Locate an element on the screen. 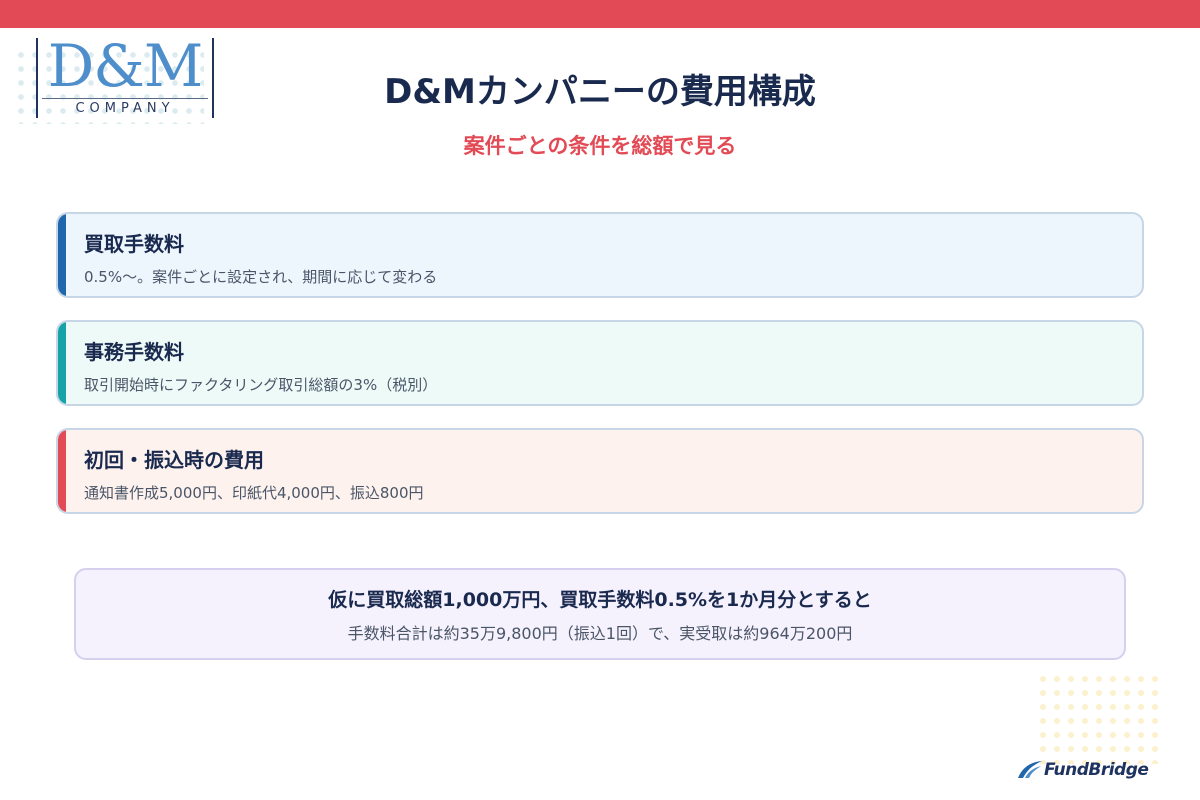  logo-sub-text: COMPANY is located at coordinates (125, 108).